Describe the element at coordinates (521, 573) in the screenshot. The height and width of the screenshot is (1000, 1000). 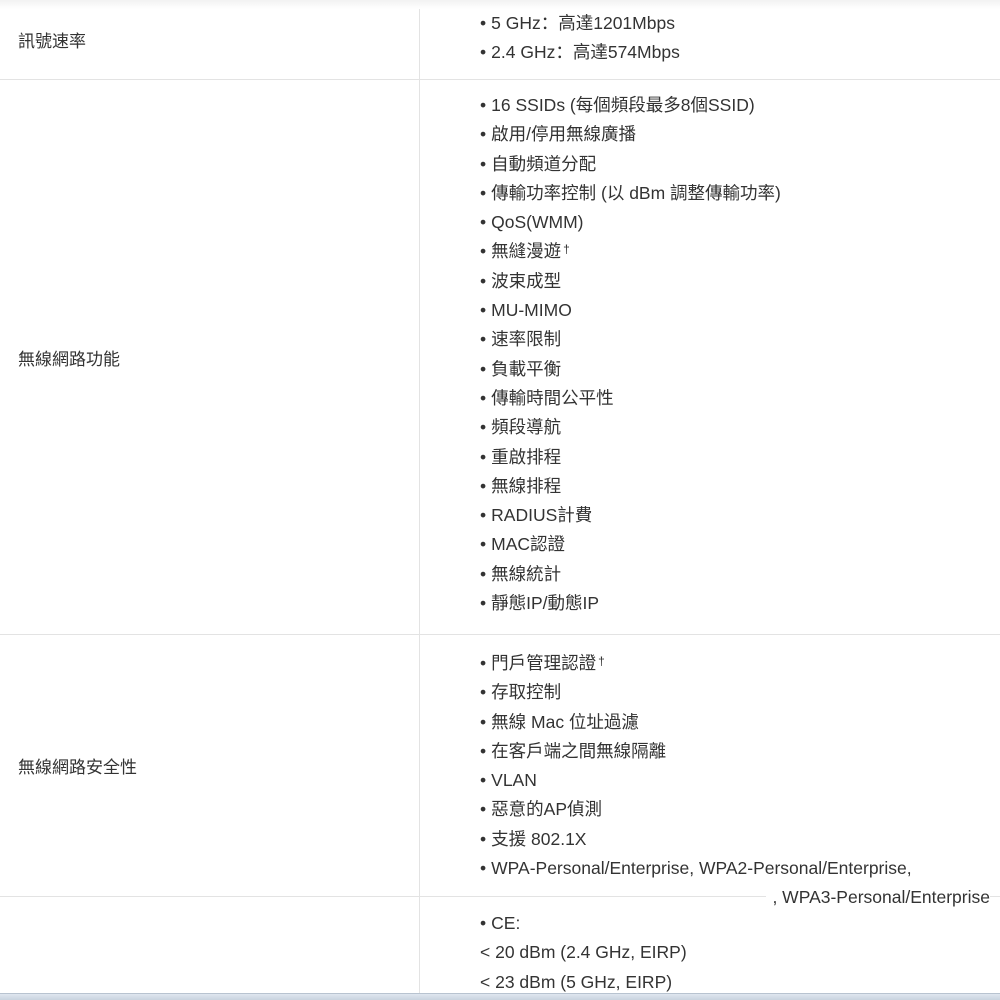
I see `list-item: • 無線統計` at that location.